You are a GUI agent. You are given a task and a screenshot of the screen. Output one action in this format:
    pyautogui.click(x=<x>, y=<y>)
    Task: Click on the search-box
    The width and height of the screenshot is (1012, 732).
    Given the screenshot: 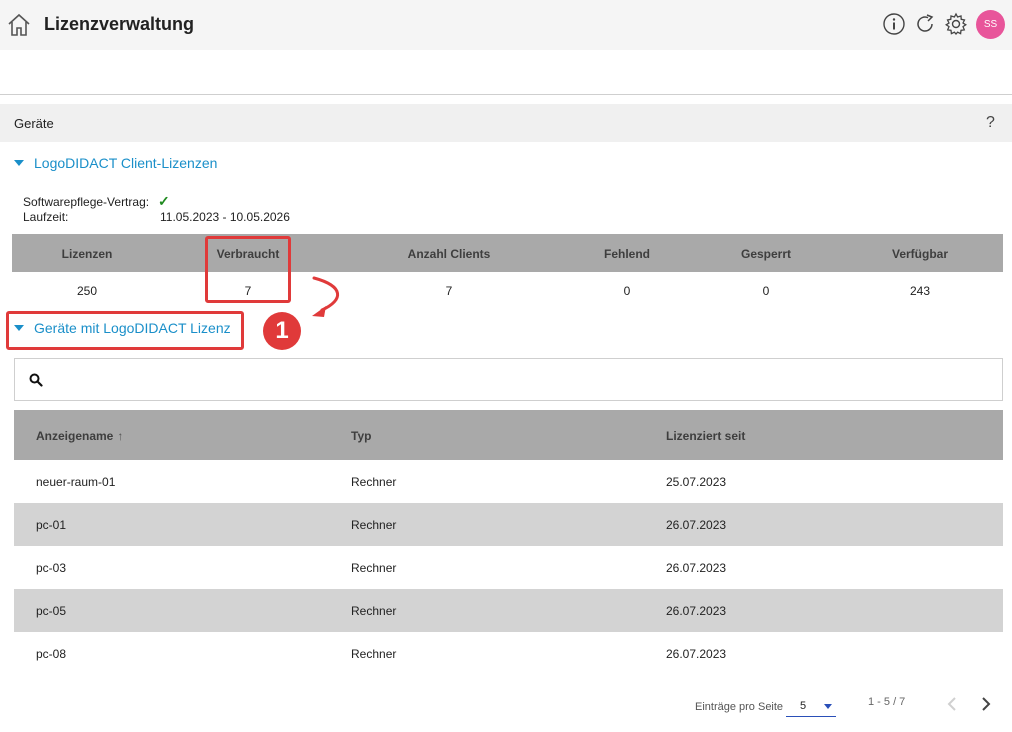 What is the action you would take?
    pyautogui.click(x=508, y=379)
    